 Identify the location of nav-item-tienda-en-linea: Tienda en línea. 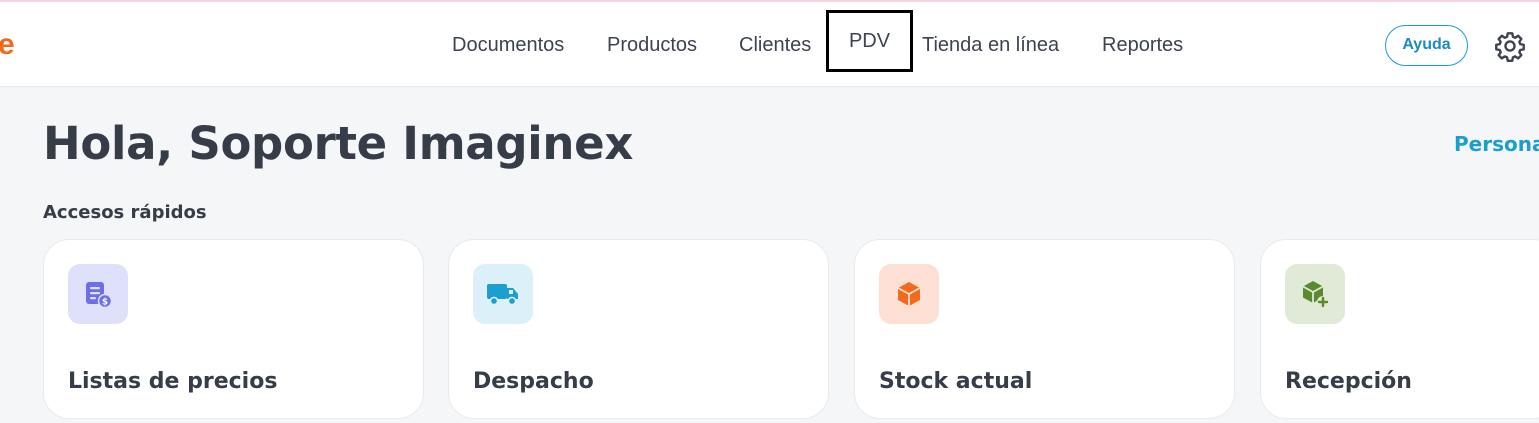
(990, 45).